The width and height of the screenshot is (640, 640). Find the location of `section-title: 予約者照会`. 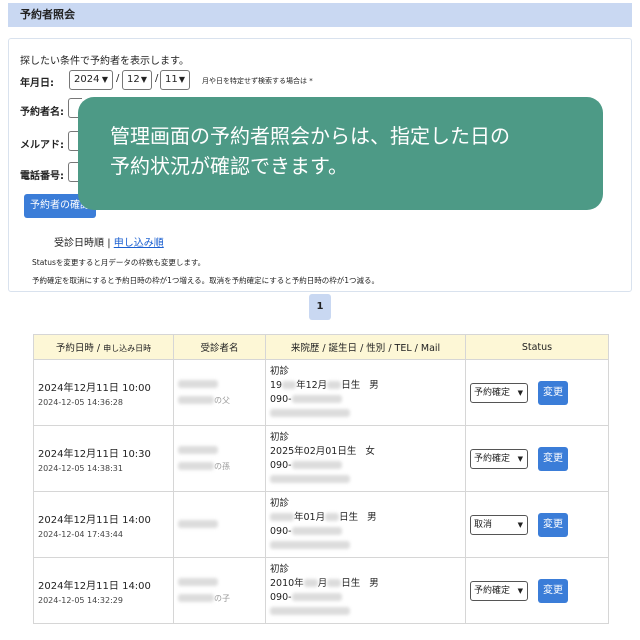

section-title: 予約者照会 is located at coordinates (47, 14).